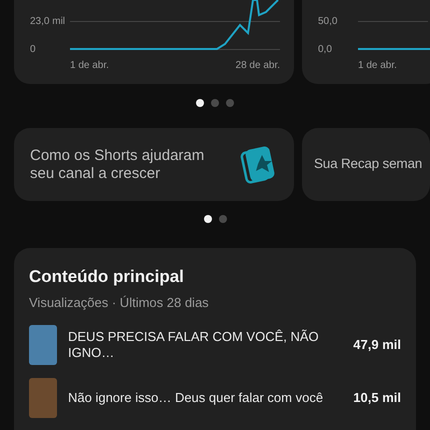  What do you see at coordinates (377, 398) in the screenshot?
I see `view-count: 10,5 mil` at bounding box center [377, 398].